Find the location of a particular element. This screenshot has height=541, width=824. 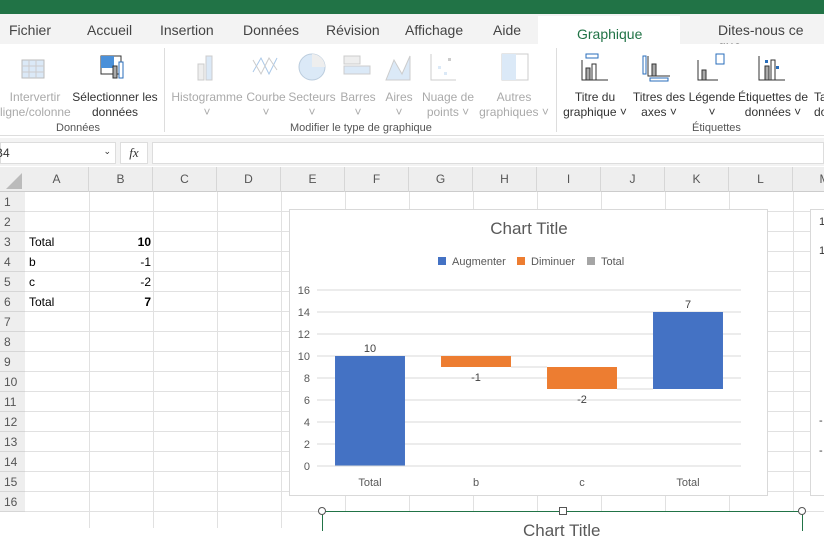

column-chart-icon is located at coordinates (205, 68).